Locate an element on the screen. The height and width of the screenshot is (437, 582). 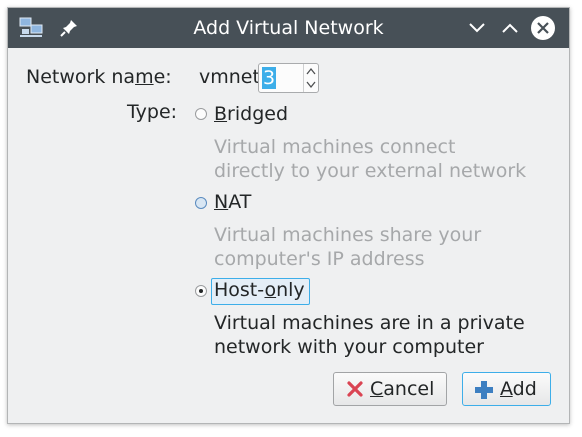
network-prefix-label: vmnet is located at coordinates (229, 77).